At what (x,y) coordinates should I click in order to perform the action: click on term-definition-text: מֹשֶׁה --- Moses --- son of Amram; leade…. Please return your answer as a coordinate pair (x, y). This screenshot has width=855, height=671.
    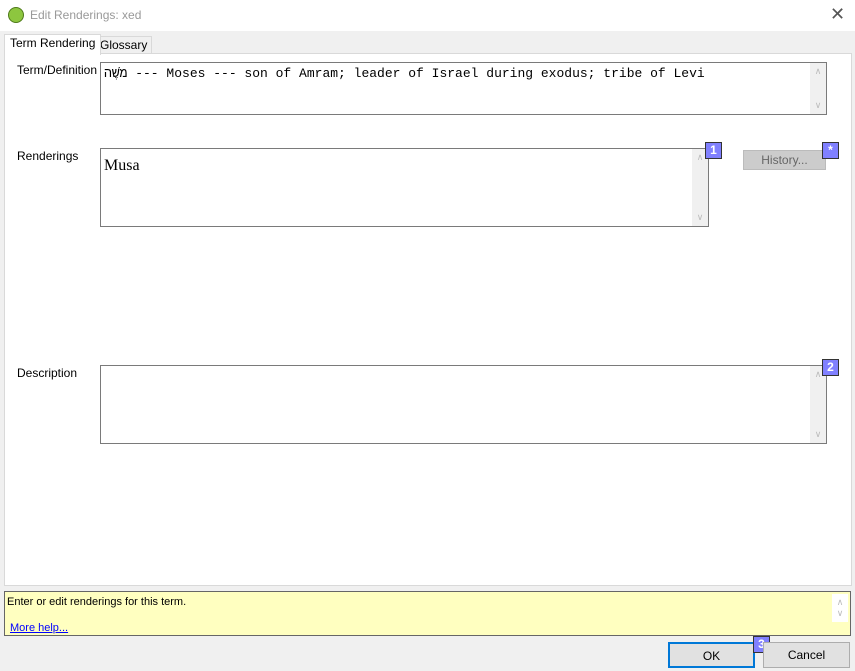
    Looking at the image, I should click on (404, 73).